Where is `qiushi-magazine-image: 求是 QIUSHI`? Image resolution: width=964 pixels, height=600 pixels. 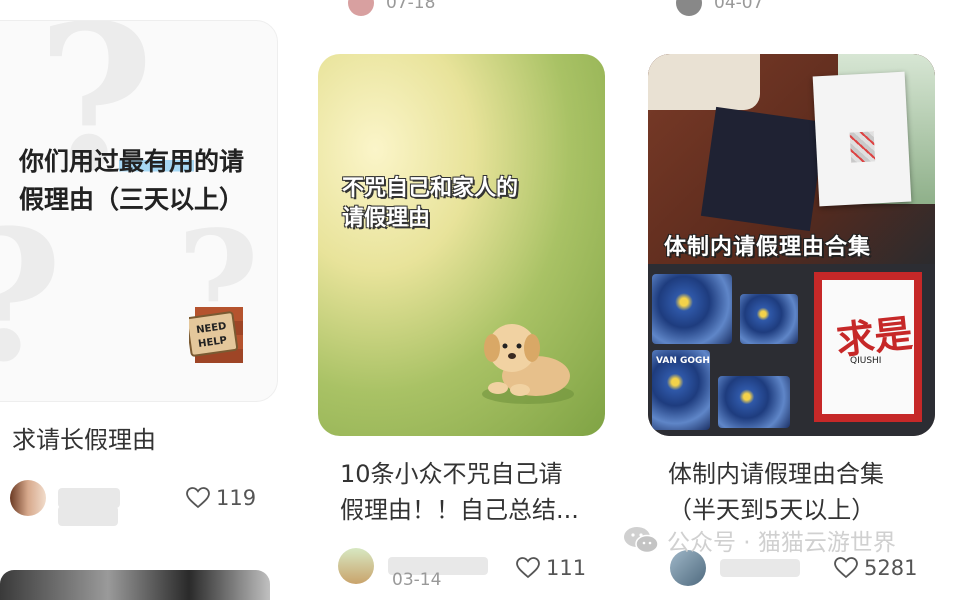
qiushi-magazine-image: 求是 QIUSHI is located at coordinates (868, 347).